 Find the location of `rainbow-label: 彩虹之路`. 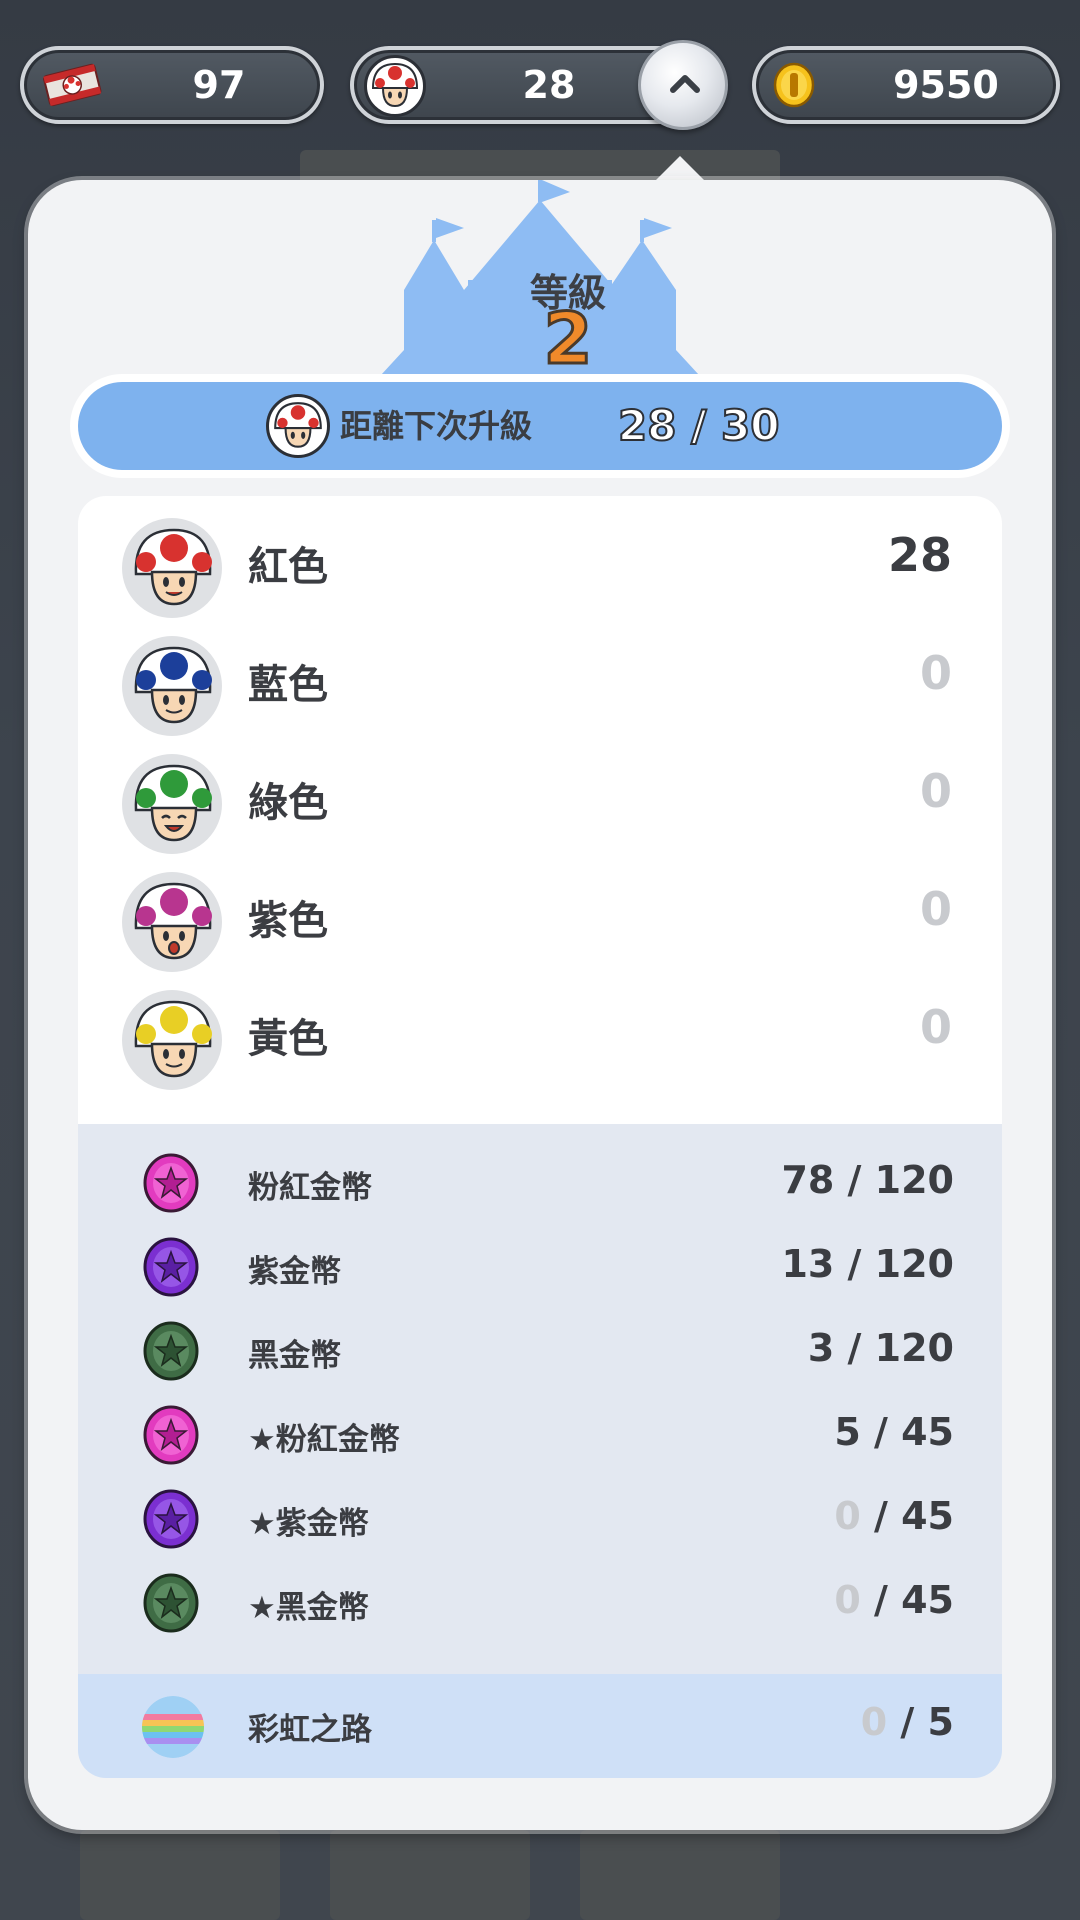

rainbow-label: 彩虹之路 is located at coordinates (310, 1730).